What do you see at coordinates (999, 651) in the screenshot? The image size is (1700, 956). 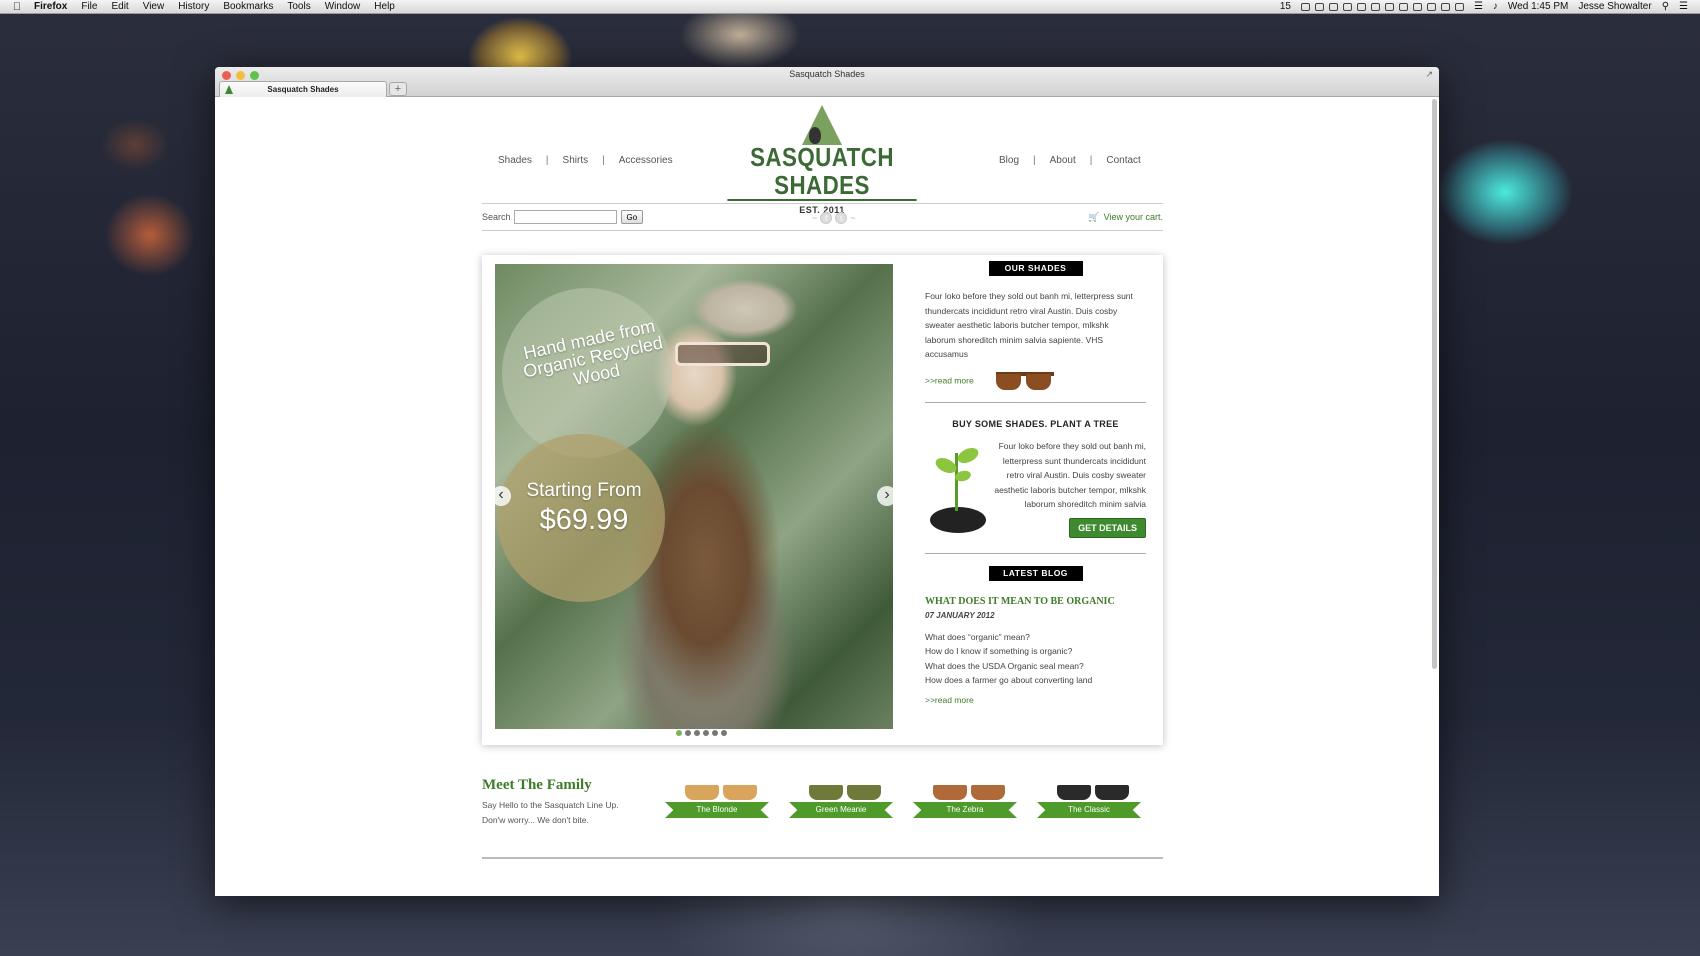 I see `blog-line: How do I know if something is organic?` at bounding box center [999, 651].